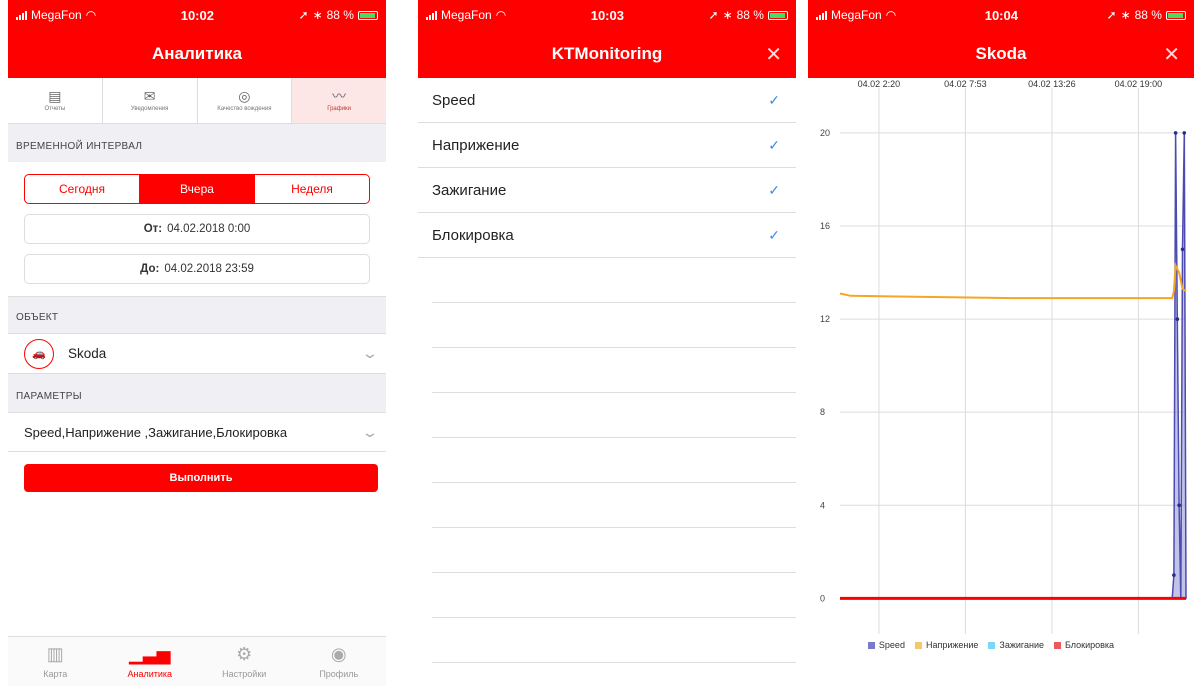  Describe the element at coordinates (153, 229) in the screenshot. I see `date-from-label: От:` at that location.